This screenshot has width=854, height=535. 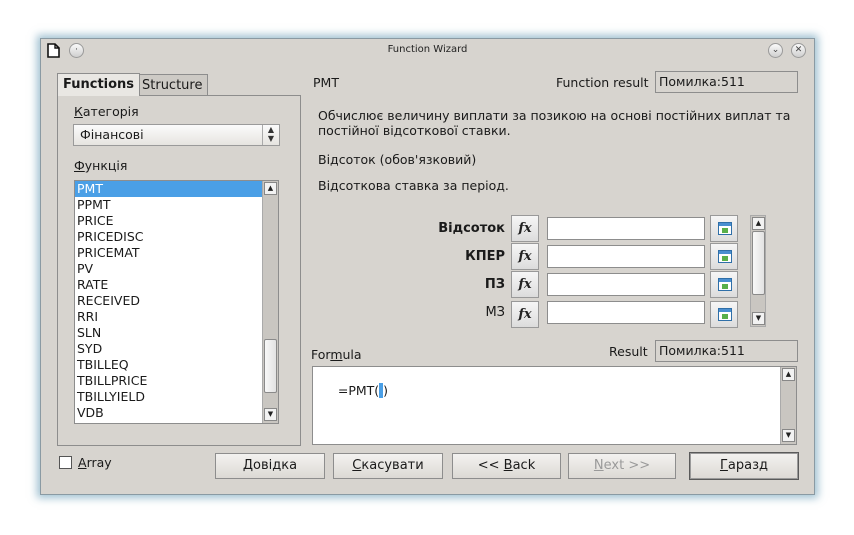 I want to click on fx-nper-button: fx, so click(x=525, y=256).